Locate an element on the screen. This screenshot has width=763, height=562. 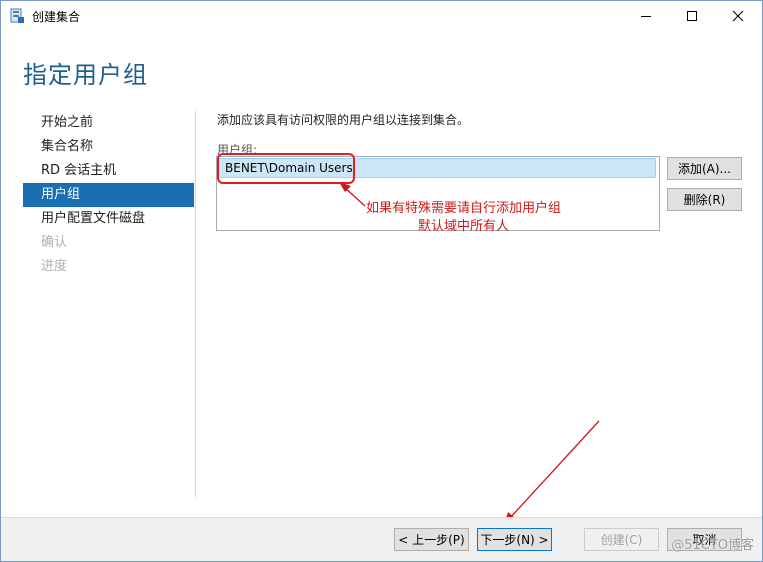
minimize-icon is located at coordinates (646, 16).